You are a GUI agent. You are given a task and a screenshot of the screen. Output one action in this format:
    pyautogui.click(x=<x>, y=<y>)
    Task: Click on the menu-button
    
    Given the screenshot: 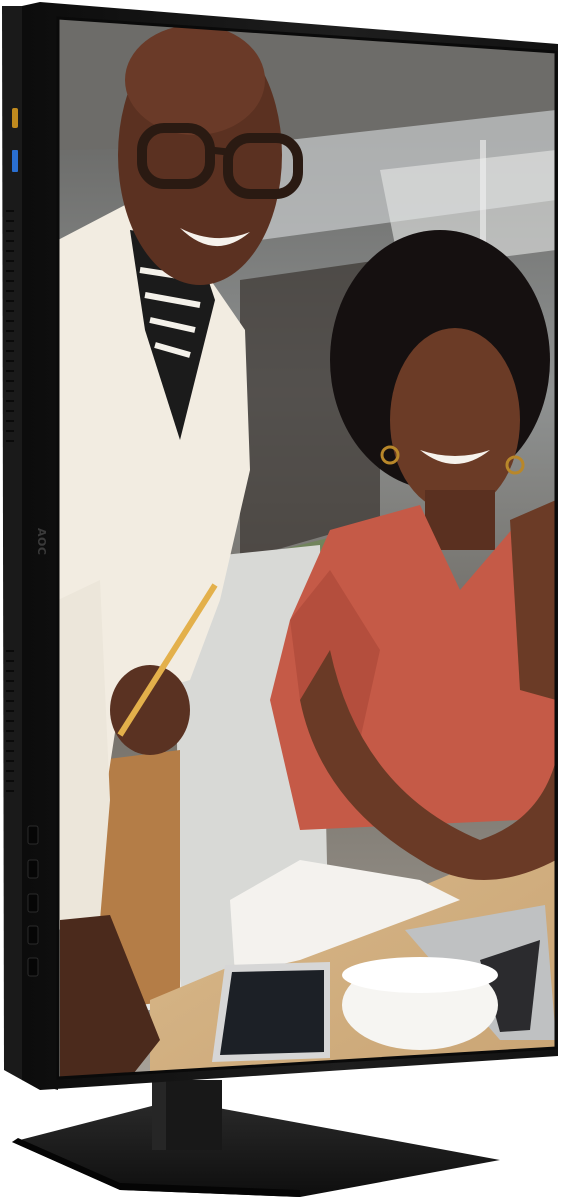 What is the action you would take?
    pyautogui.click(x=33, y=835)
    